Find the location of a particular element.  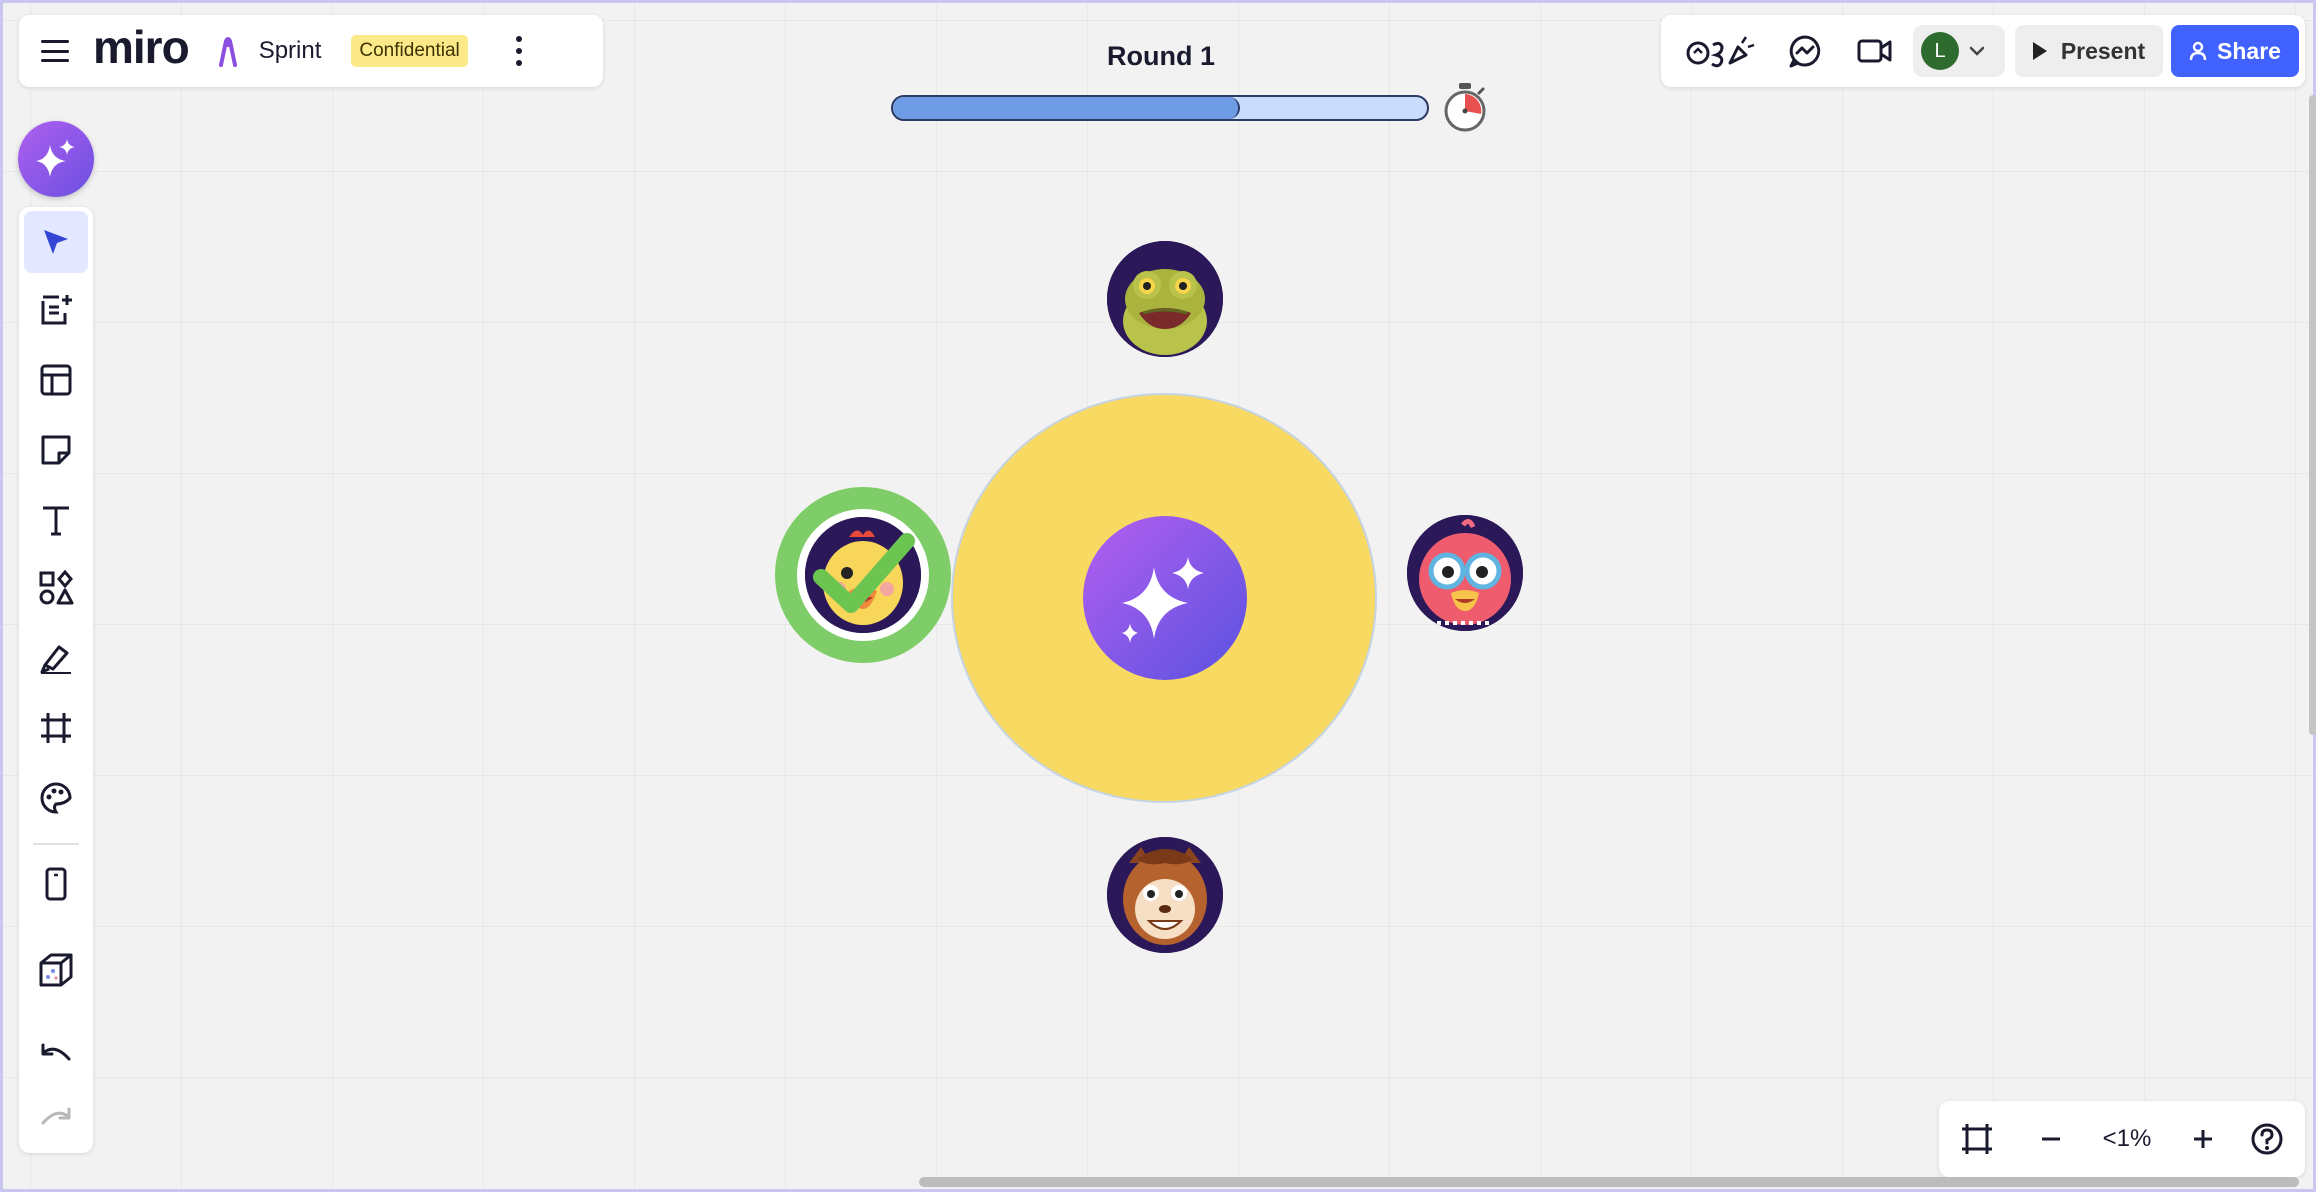

participant-avatar-bird is located at coordinates (1465, 573).